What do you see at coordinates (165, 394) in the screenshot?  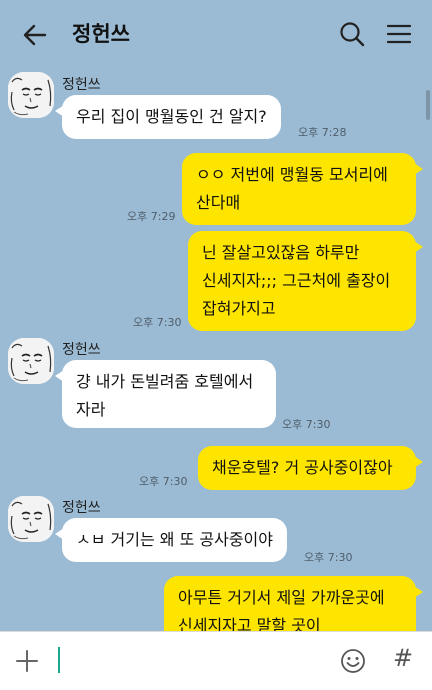 I see `message-bubble-incoming: 걍 내가 돈빌려줌 호텔에서 자라` at bounding box center [165, 394].